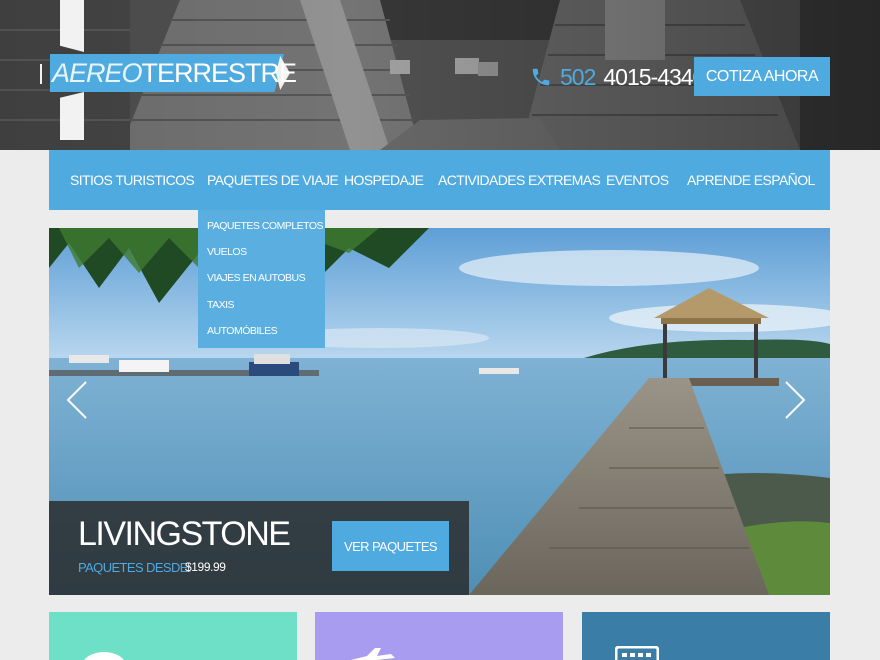  I want to click on nav-item-eventos: EVENTOS, so click(637, 180).